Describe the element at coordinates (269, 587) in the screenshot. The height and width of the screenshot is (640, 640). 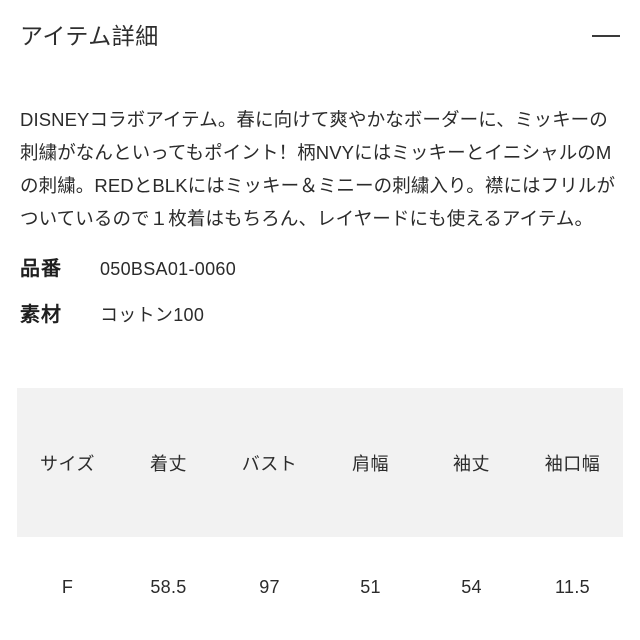
I see `size-cell-bust: 97` at that location.